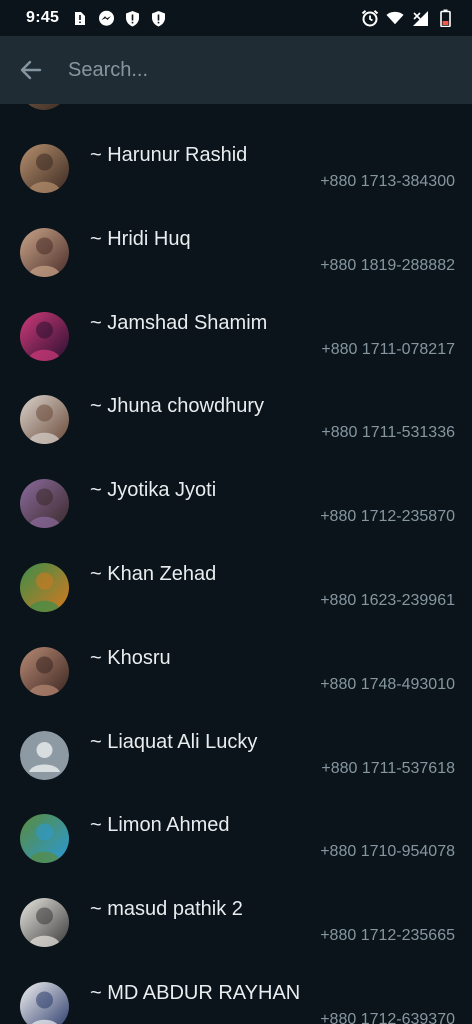  I want to click on search-bar, so click(236, 70).